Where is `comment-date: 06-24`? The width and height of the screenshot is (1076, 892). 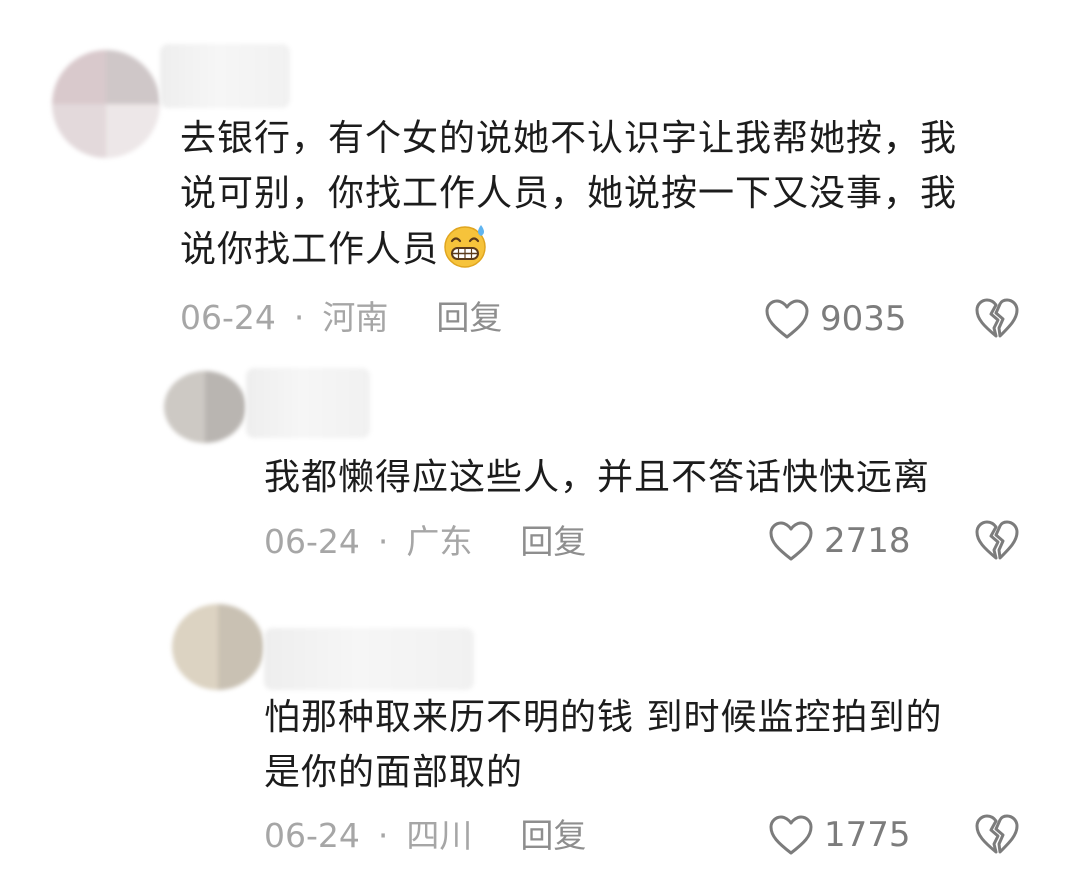 comment-date: 06-24 is located at coordinates (312, 835).